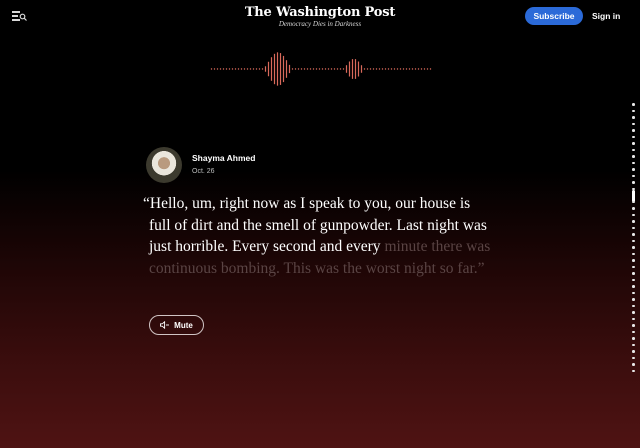 The height and width of the screenshot is (448, 640). What do you see at coordinates (554, 16) in the screenshot?
I see `subscribe-button: Subscribe` at bounding box center [554, 16].